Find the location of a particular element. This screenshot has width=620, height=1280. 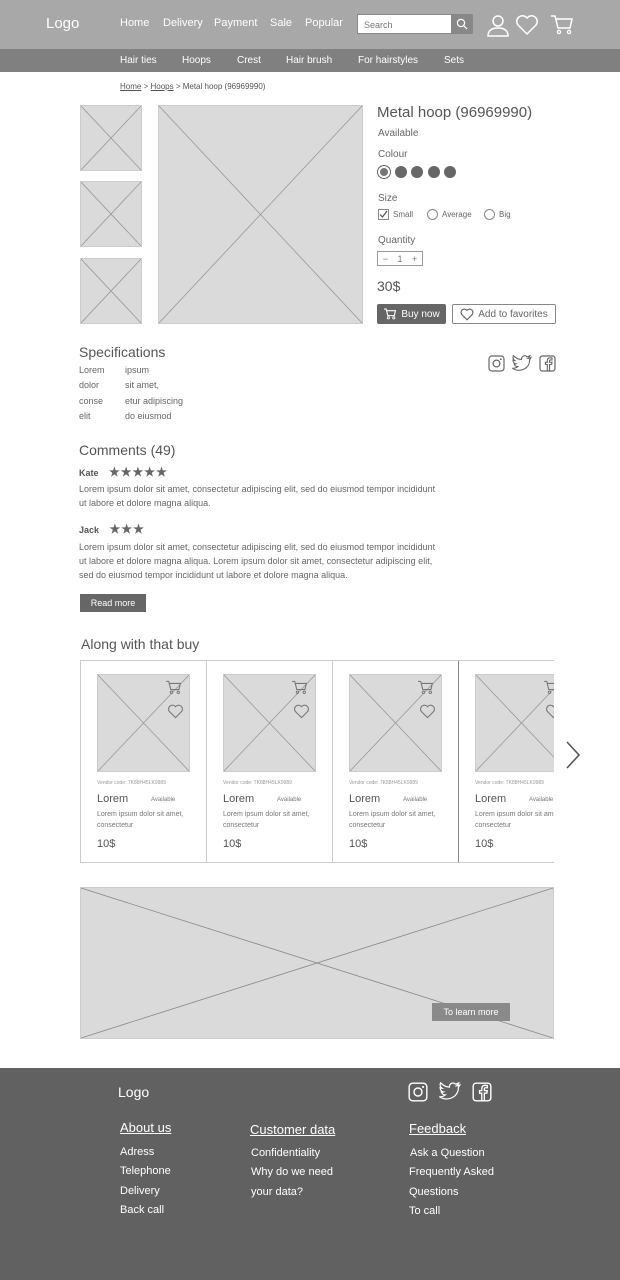

footer-logo: Logo is located at coordinates (133, 1092).